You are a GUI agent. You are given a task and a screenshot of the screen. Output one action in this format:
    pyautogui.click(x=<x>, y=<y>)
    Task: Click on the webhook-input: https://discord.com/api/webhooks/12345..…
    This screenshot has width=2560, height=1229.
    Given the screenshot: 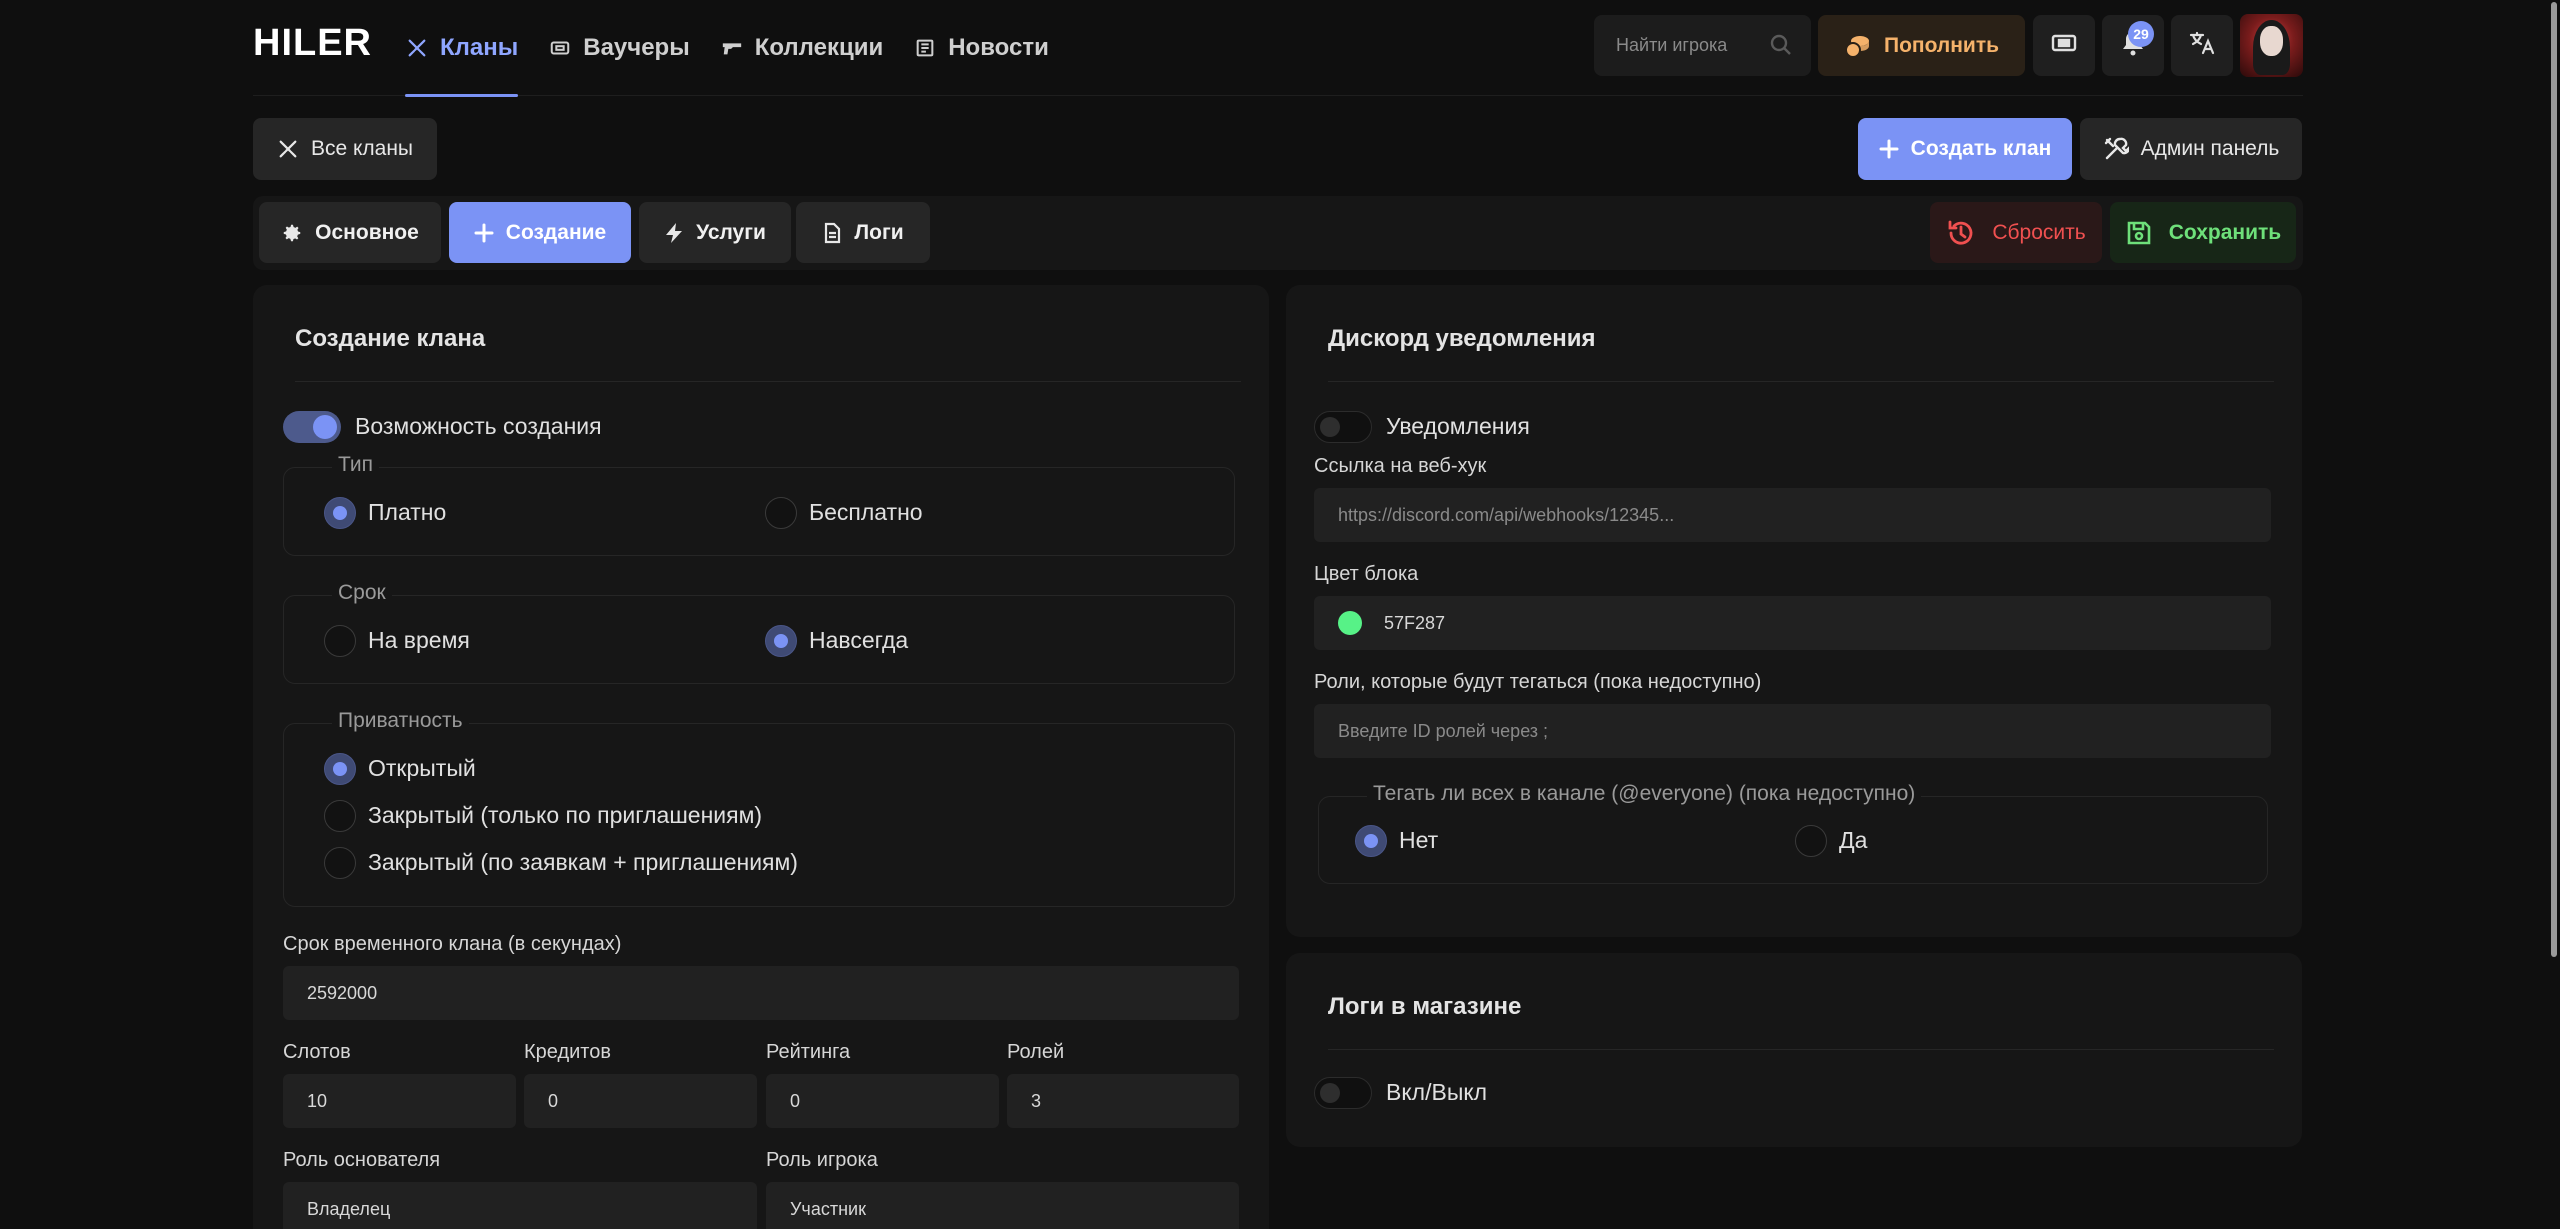 What is the action you would take?
    pyautogui.click(x=1792, y=515)
    